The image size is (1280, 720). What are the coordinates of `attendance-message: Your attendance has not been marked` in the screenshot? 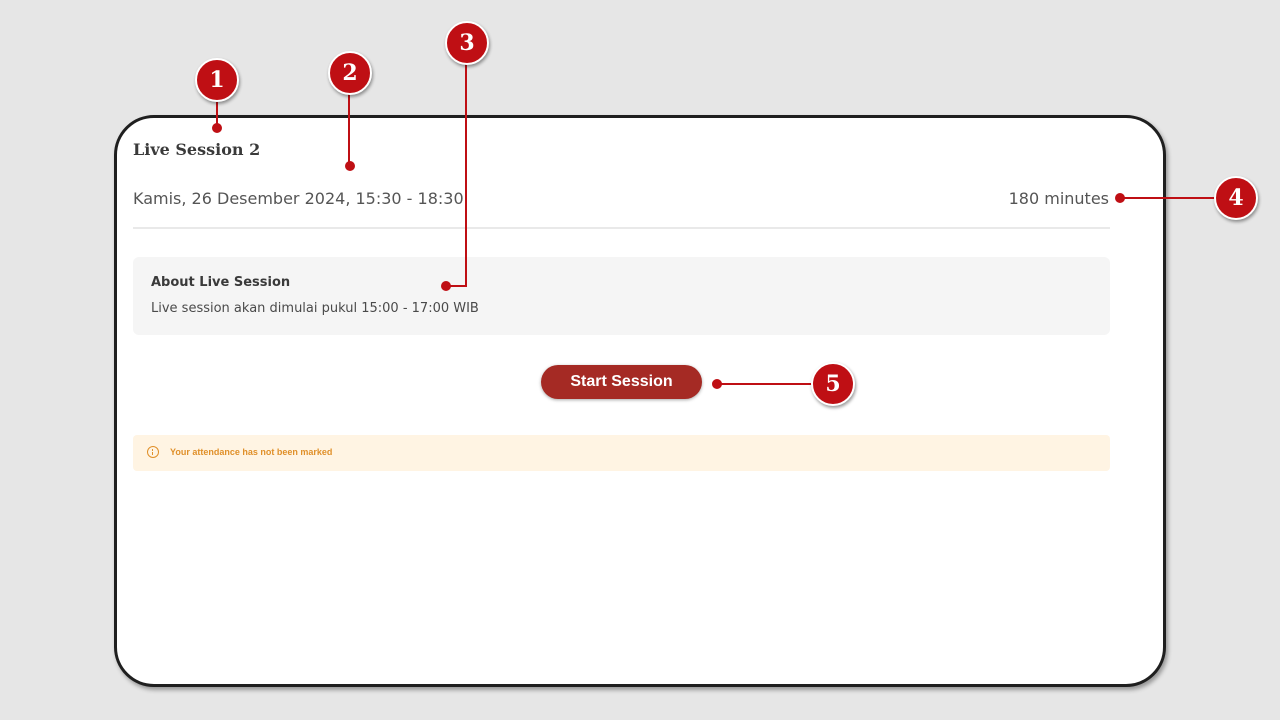 It's located at (251, 452).